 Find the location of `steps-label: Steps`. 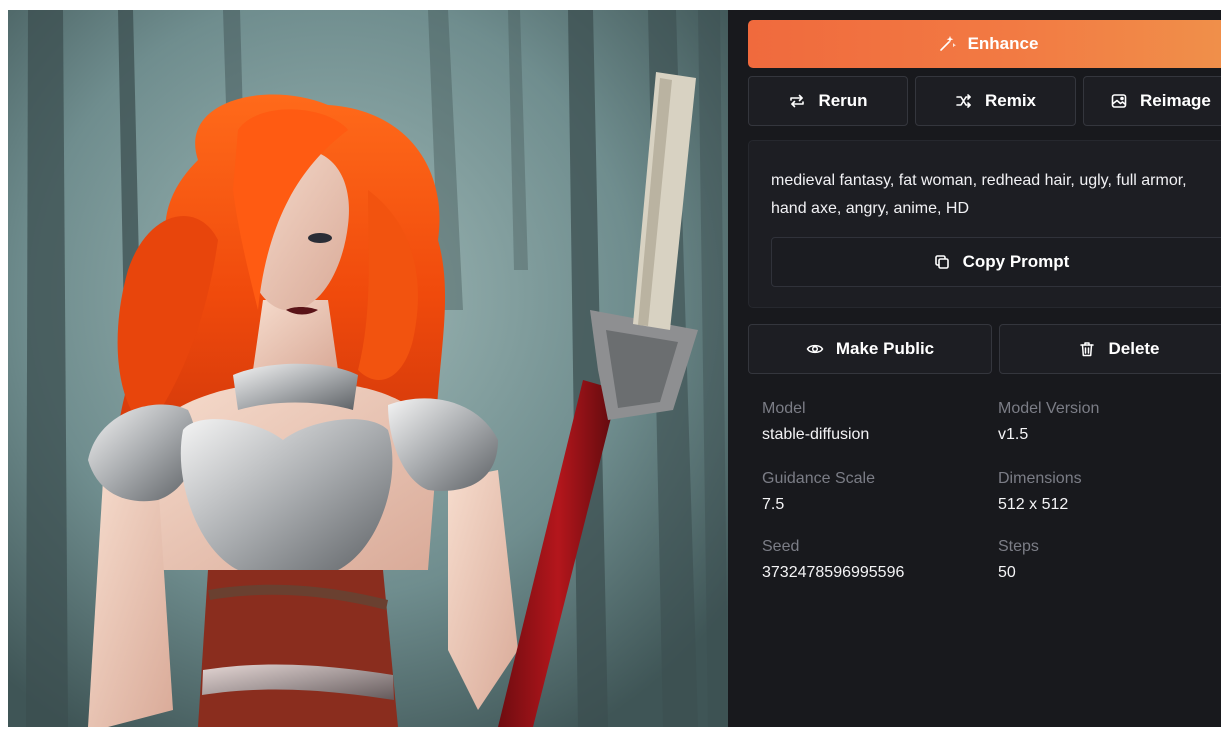

steps-label: Steps is located at coordinates (1018, 546).